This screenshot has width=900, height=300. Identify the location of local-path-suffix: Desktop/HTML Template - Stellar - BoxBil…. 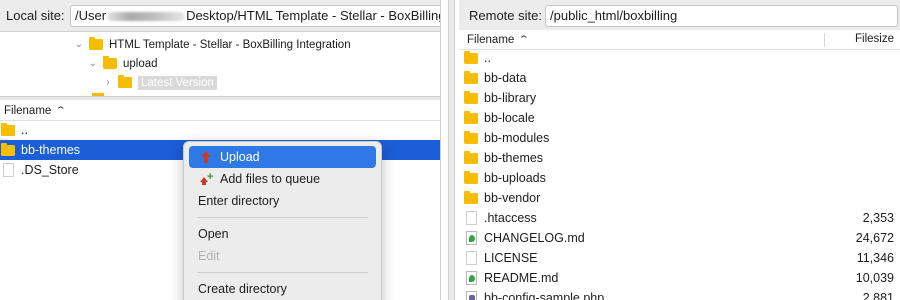
(313, 15).